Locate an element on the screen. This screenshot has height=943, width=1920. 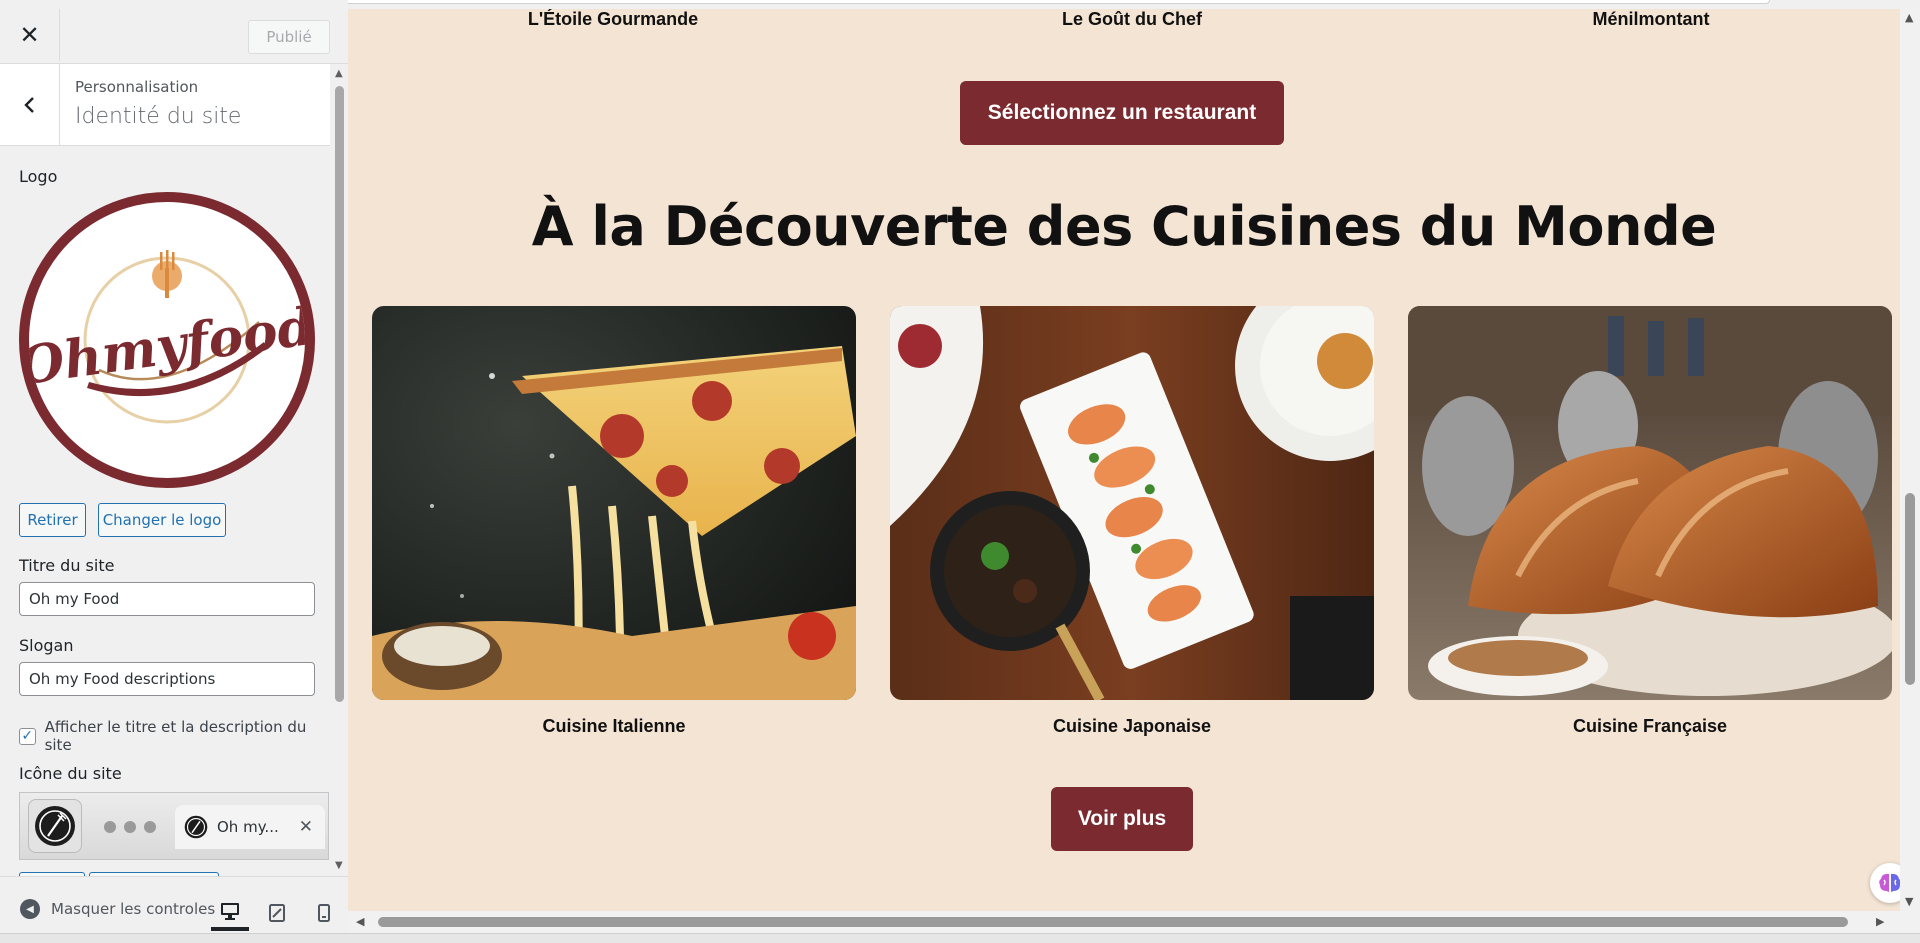
chevron-left-icon is located at coordinates (28, 105).